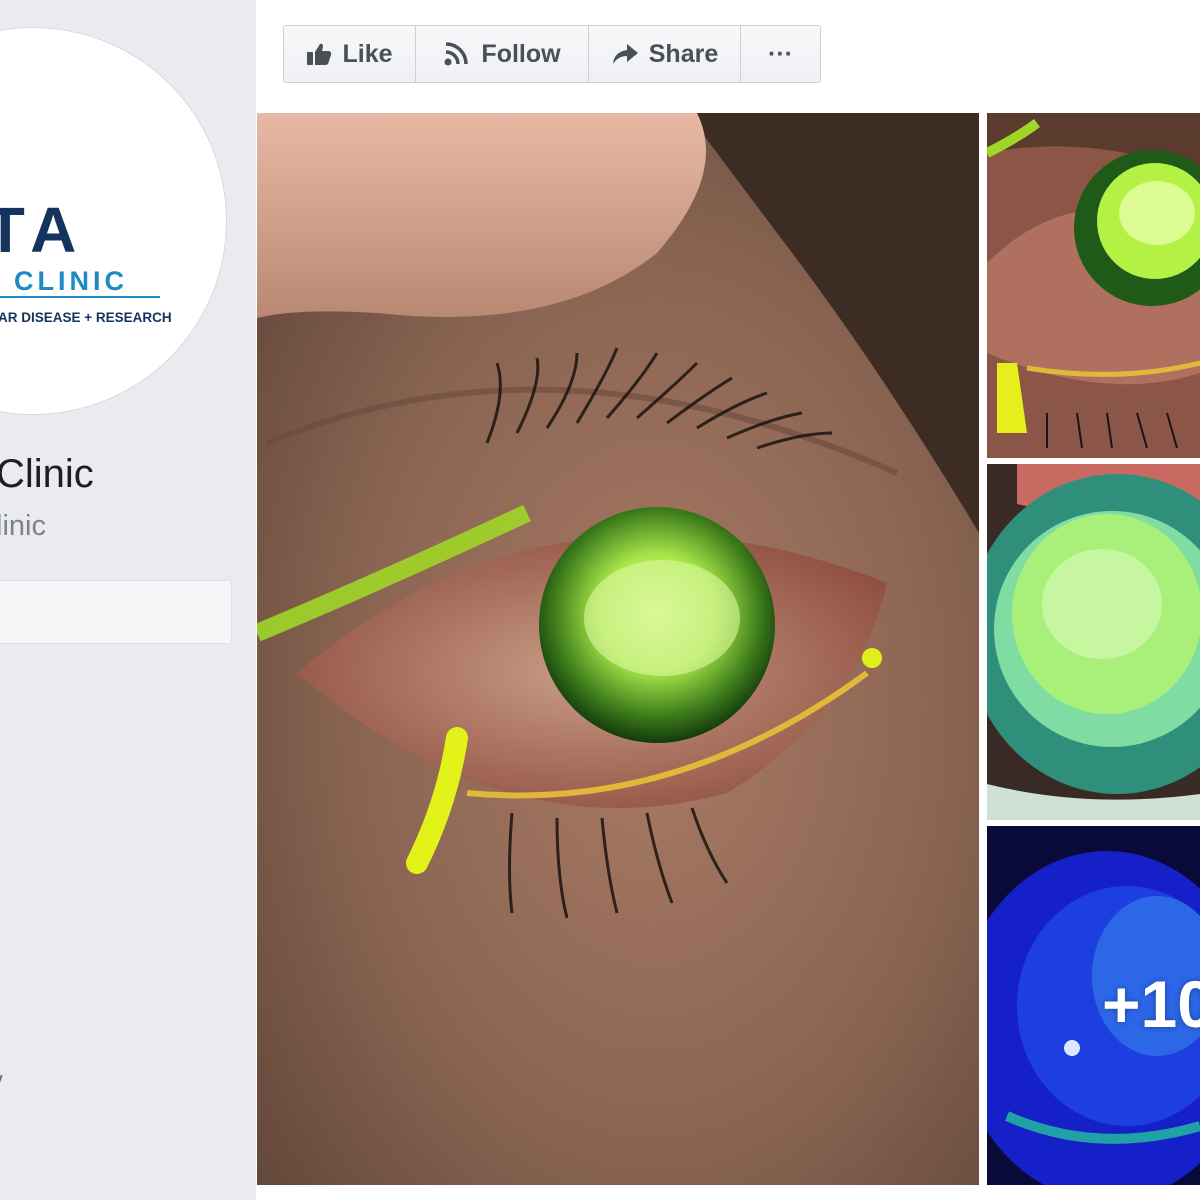 Image resolution: width=1200 pixels, height=1200 pixels. I want to click on page-username: linic, so click(23, 526).